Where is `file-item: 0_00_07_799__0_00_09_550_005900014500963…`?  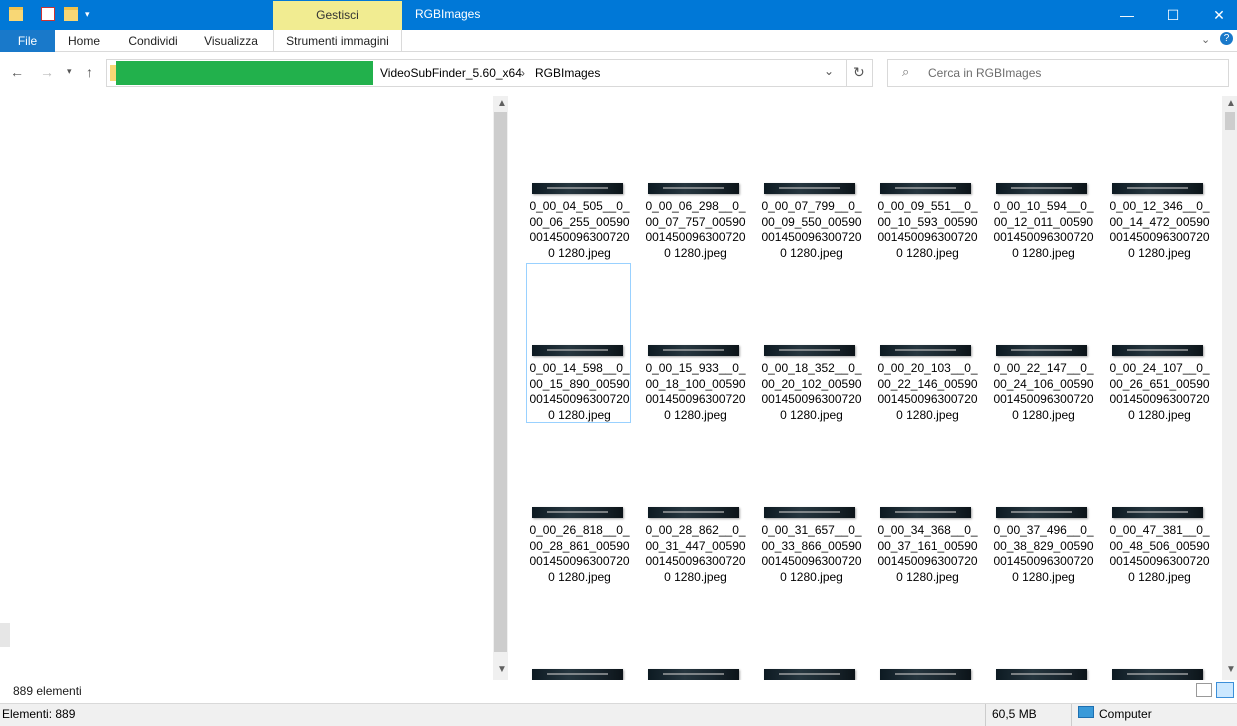 file-item: 0_00_07_799__0_00_09_550_005900014500963… is located at coordinates (811, 223).